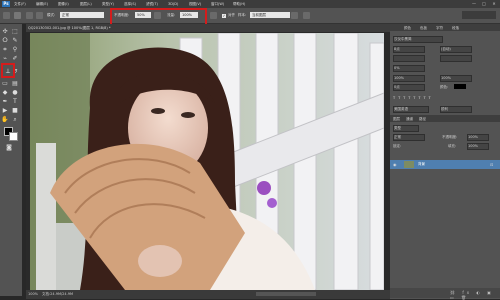  I want to click on layers-panel-tabs: 图层 通道 路径, so click(445, 118).